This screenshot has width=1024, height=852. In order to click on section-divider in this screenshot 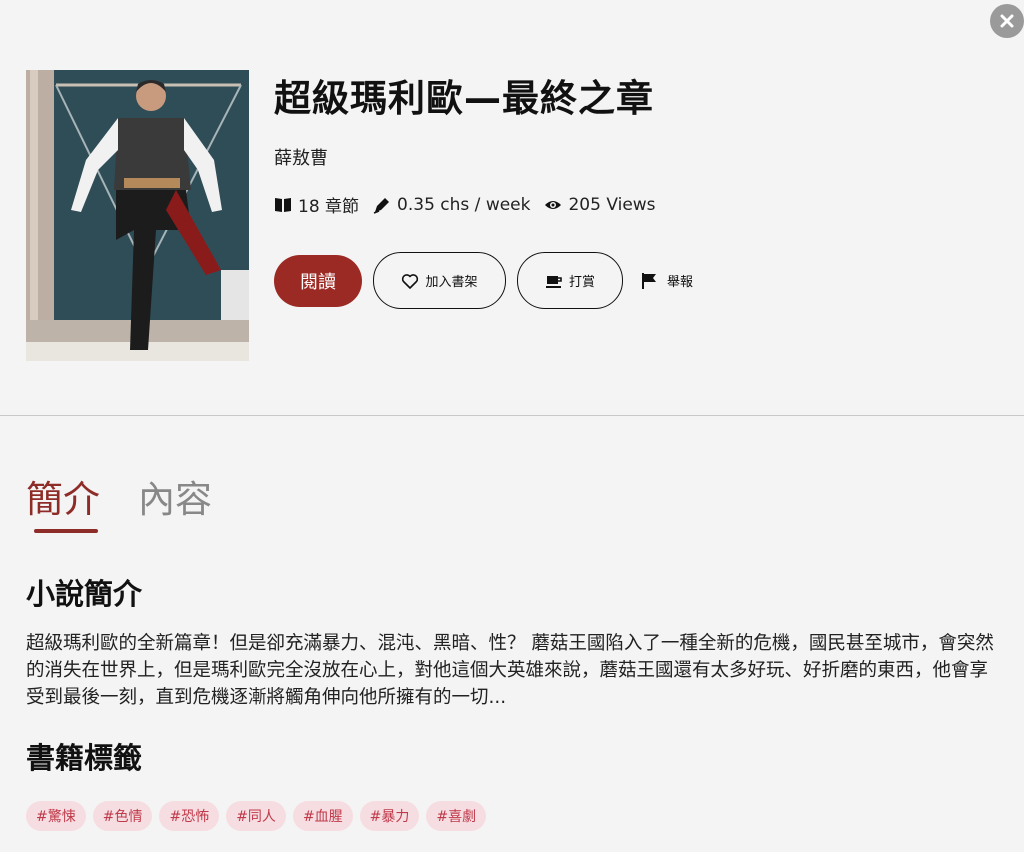, I will do `click(512, 415)`.